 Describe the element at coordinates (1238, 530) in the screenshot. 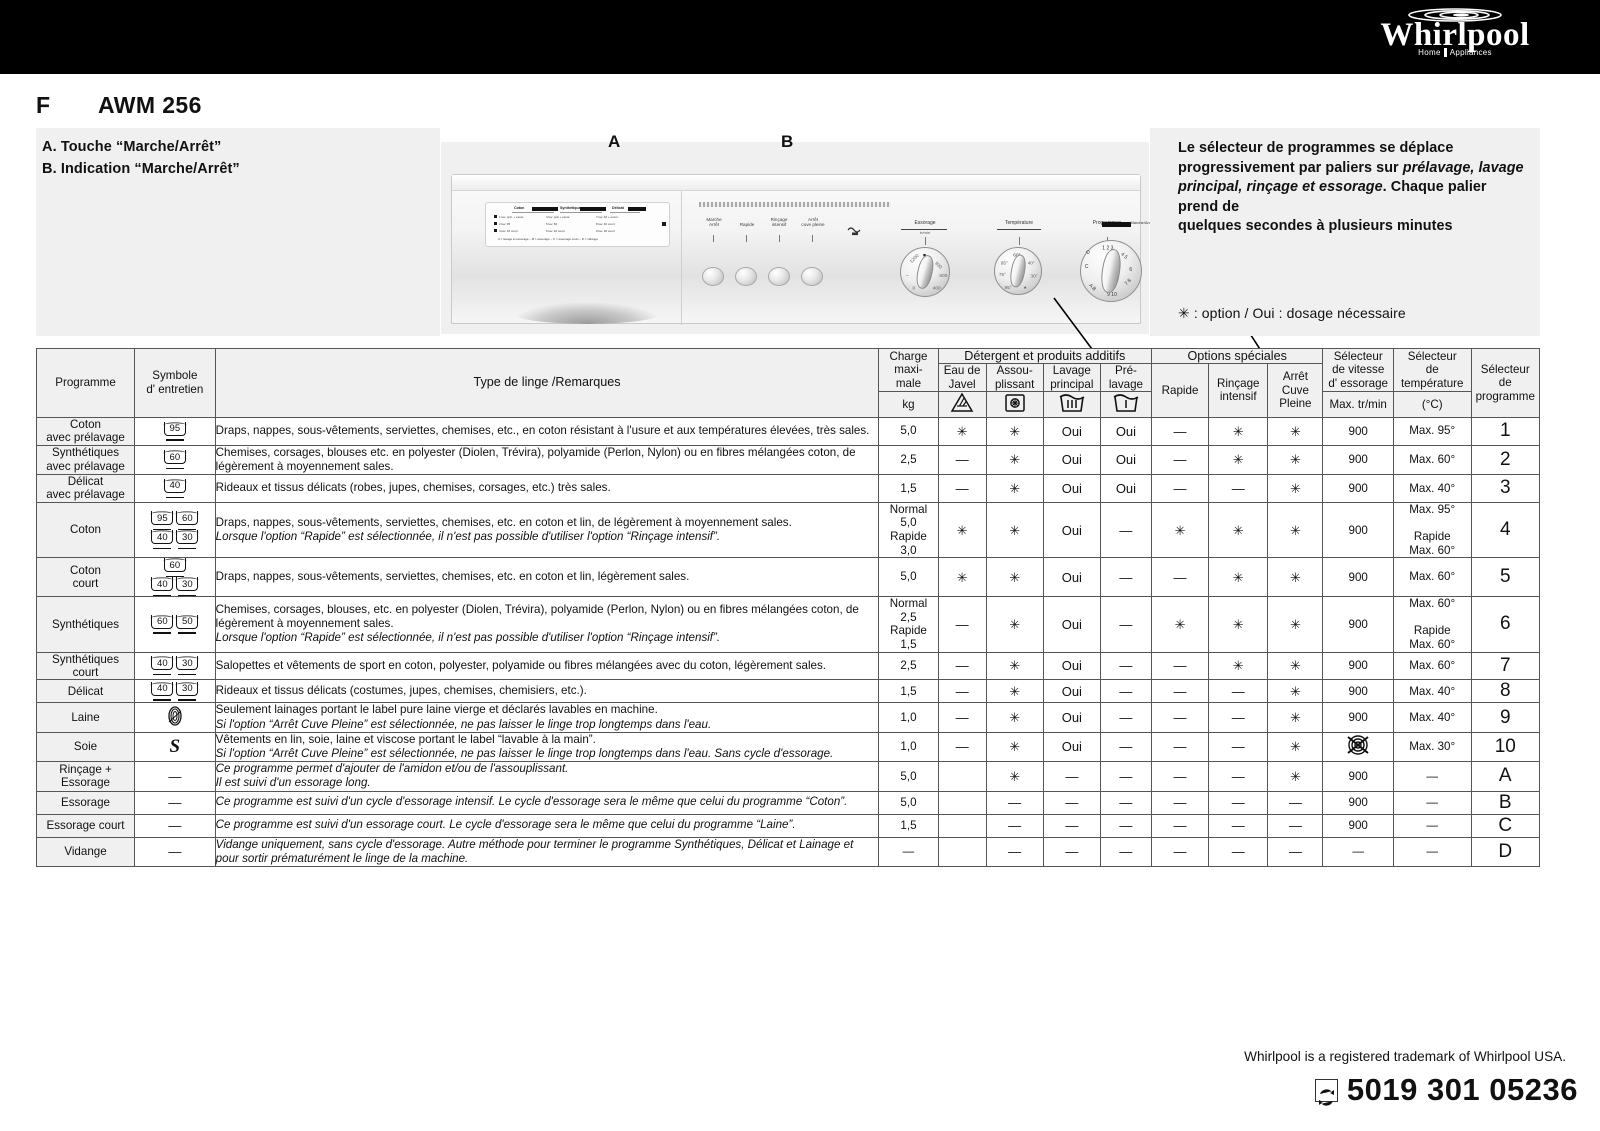

I see `cell-rincage-intensif: ✳` at that location.